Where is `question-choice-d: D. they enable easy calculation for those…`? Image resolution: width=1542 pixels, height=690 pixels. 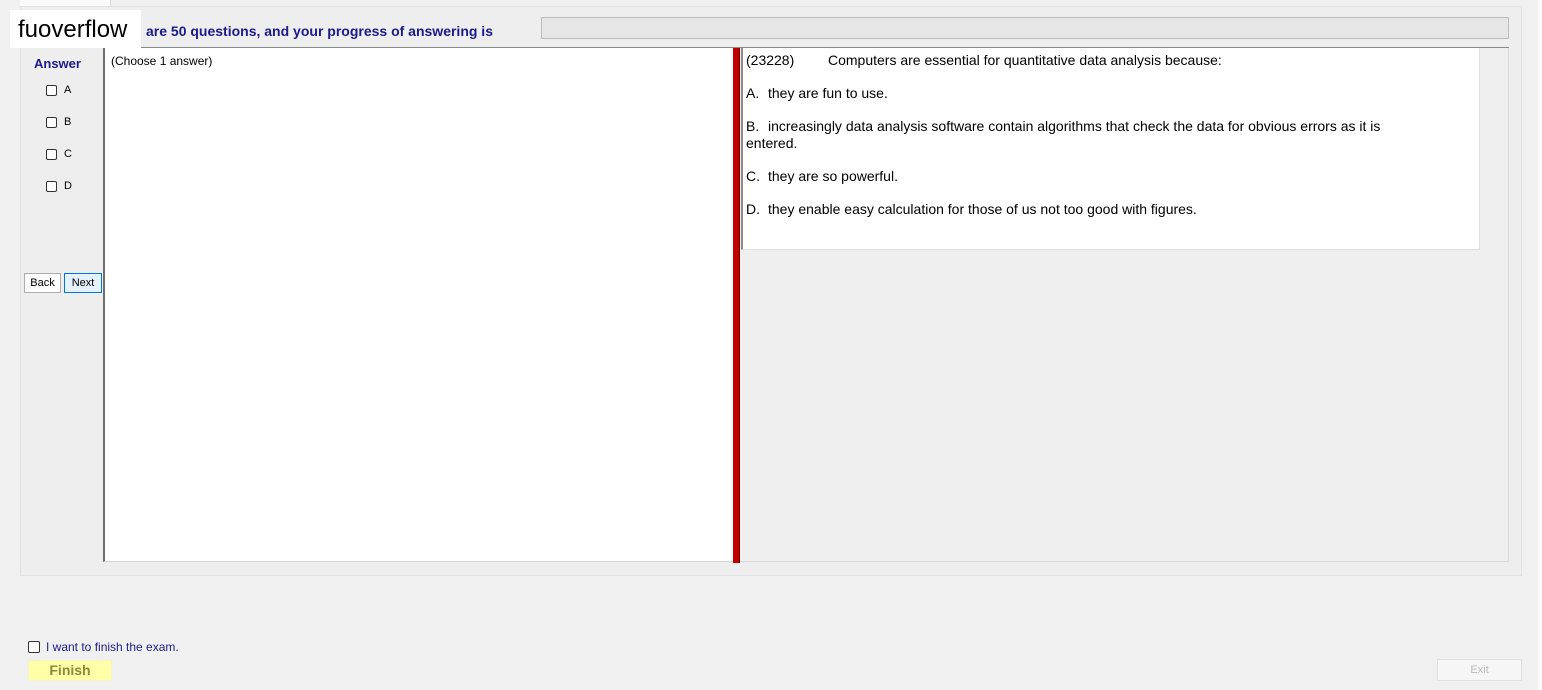
question-choice-d: D. they enable easy calculation for those… is located at coordinates (971, 209).